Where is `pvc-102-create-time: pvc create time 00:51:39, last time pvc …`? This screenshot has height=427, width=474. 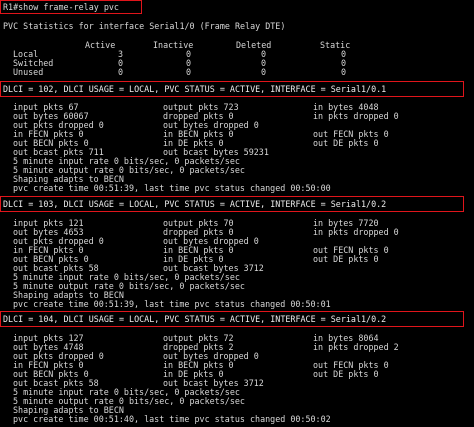 pvc-102-create-time: pvc create time 00:51:39, last time pvc … is located at coordinates (172, 188).